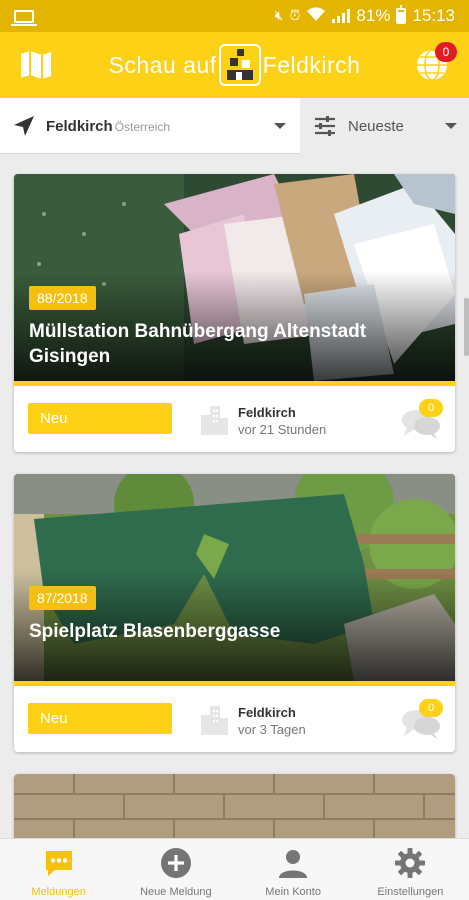 The width and height of the screenshot is (469, 900). What do you see at coordinates (234, 719) in the screenshot?
I see `report-footer: Neu Feldkirch vor 3 Tagen 0` at bounding box center [234, 719].